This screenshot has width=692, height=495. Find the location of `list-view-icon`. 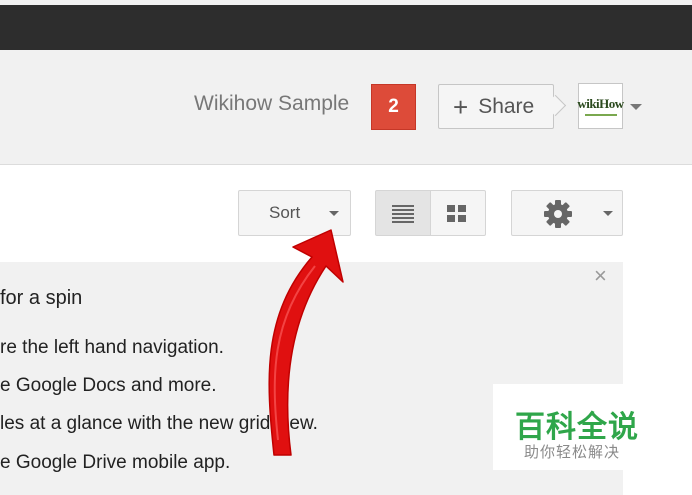

list-view-icon is located at coordinates (403, 214).